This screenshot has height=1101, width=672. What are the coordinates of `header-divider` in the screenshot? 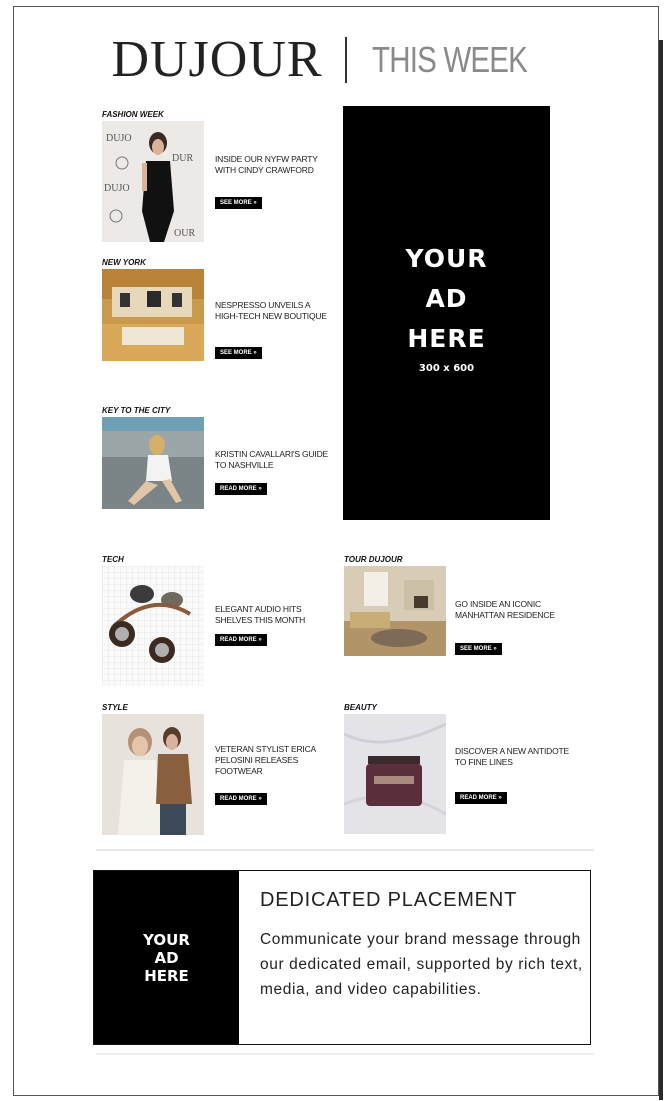 It's located at (346, 59).